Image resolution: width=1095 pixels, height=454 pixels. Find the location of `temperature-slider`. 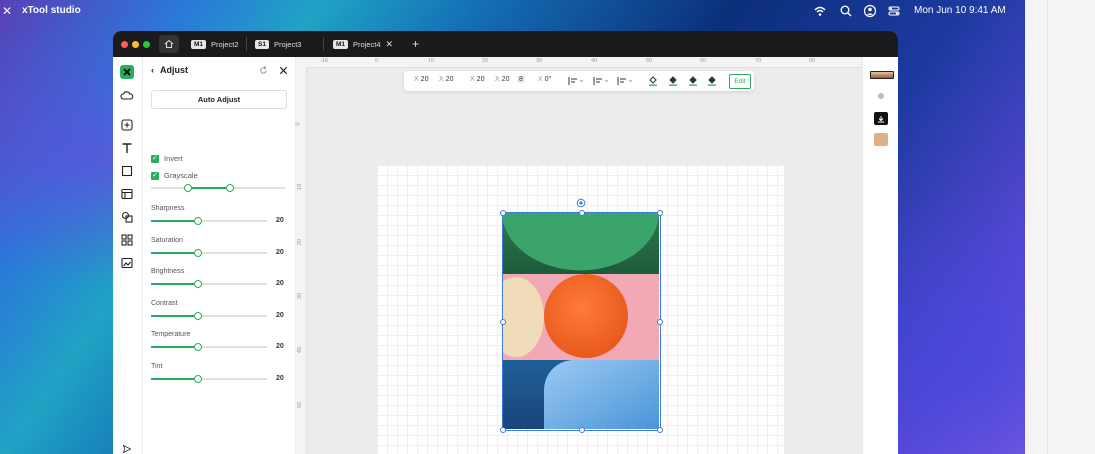

temperature-slider is located at coordinates (209, 347).